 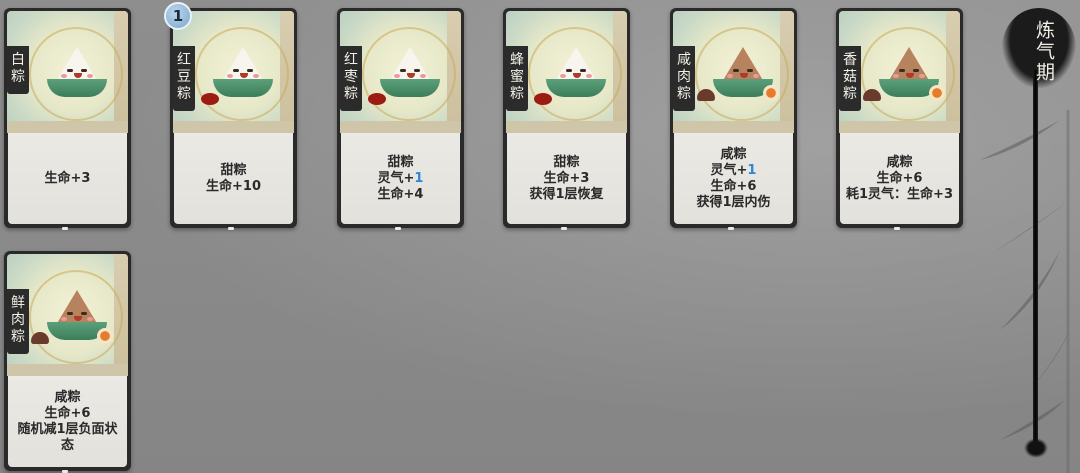 I want to click on realm-progress-rod, so click(x=1035, y=260).